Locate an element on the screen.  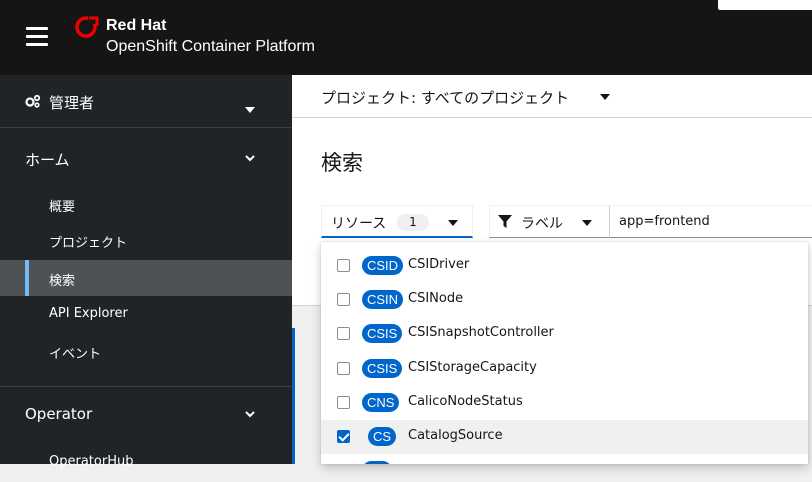
resource-kind-name: CSISnapshotController is located at coordinates (481, 332).